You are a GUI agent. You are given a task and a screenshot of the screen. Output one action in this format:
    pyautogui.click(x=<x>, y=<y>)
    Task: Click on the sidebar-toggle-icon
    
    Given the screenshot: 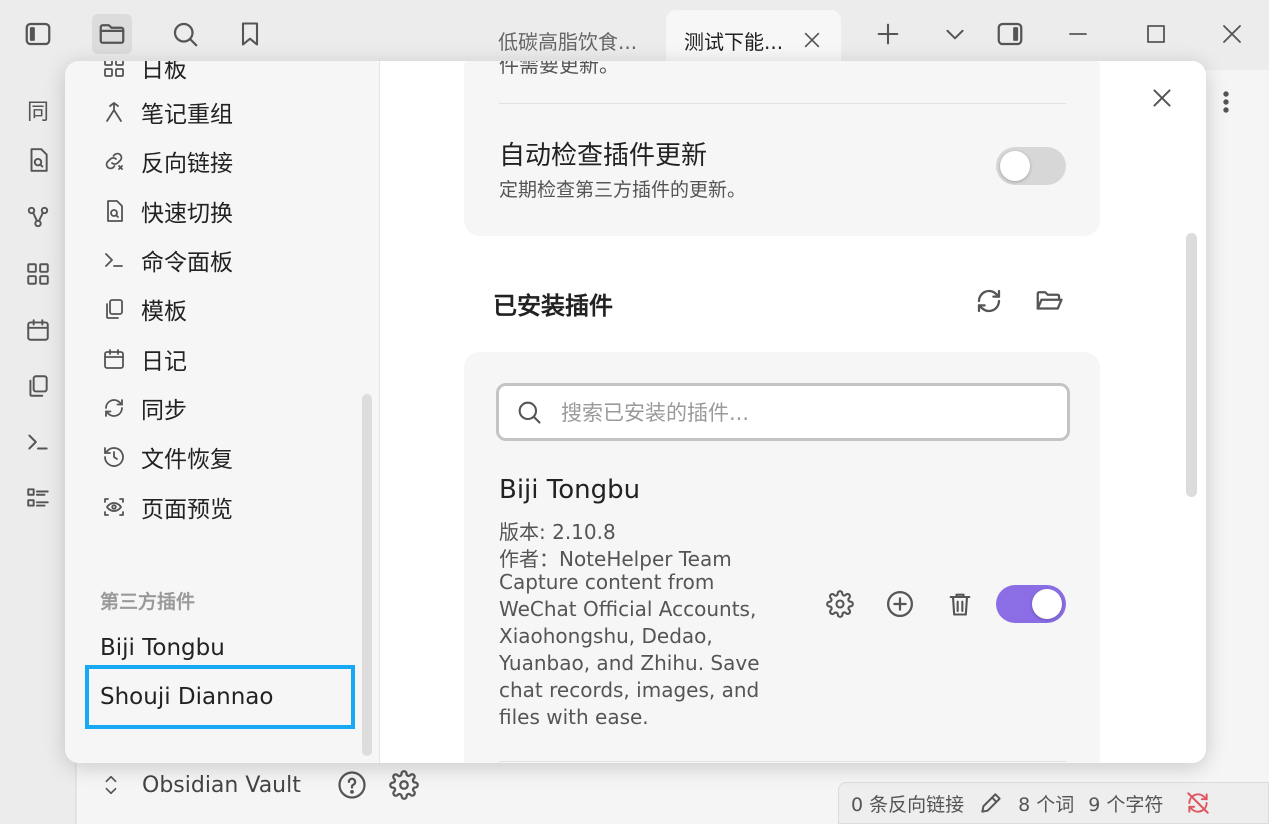 What is the action you would take?
    pyautogui.click(x=38, y=34)
    